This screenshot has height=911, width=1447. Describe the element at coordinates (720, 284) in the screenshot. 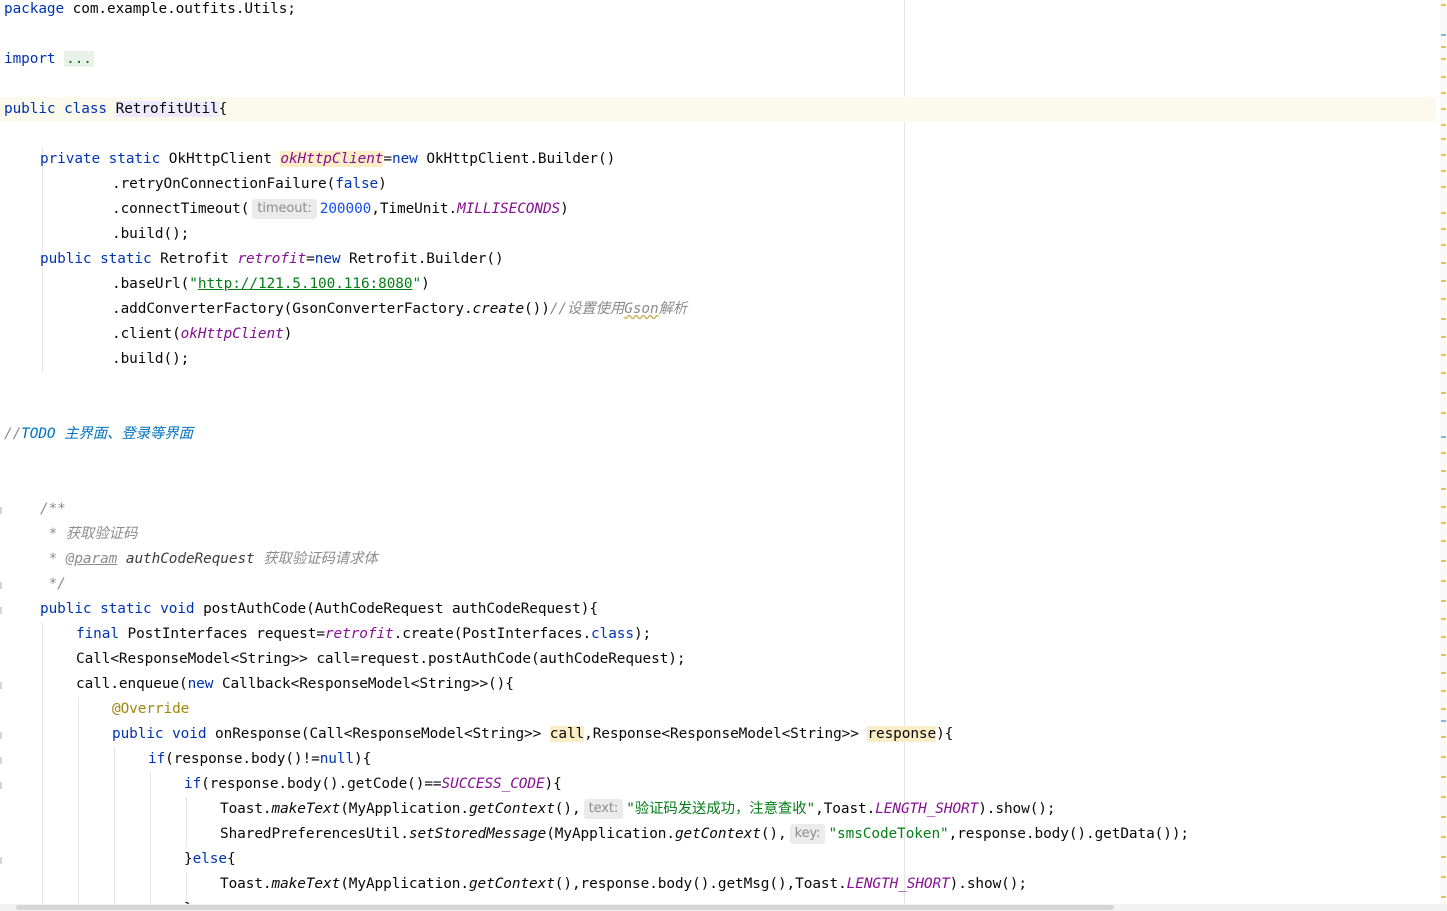

I see `code-line: .baseUrl("http://121.5.100.116:8080")` at that location.